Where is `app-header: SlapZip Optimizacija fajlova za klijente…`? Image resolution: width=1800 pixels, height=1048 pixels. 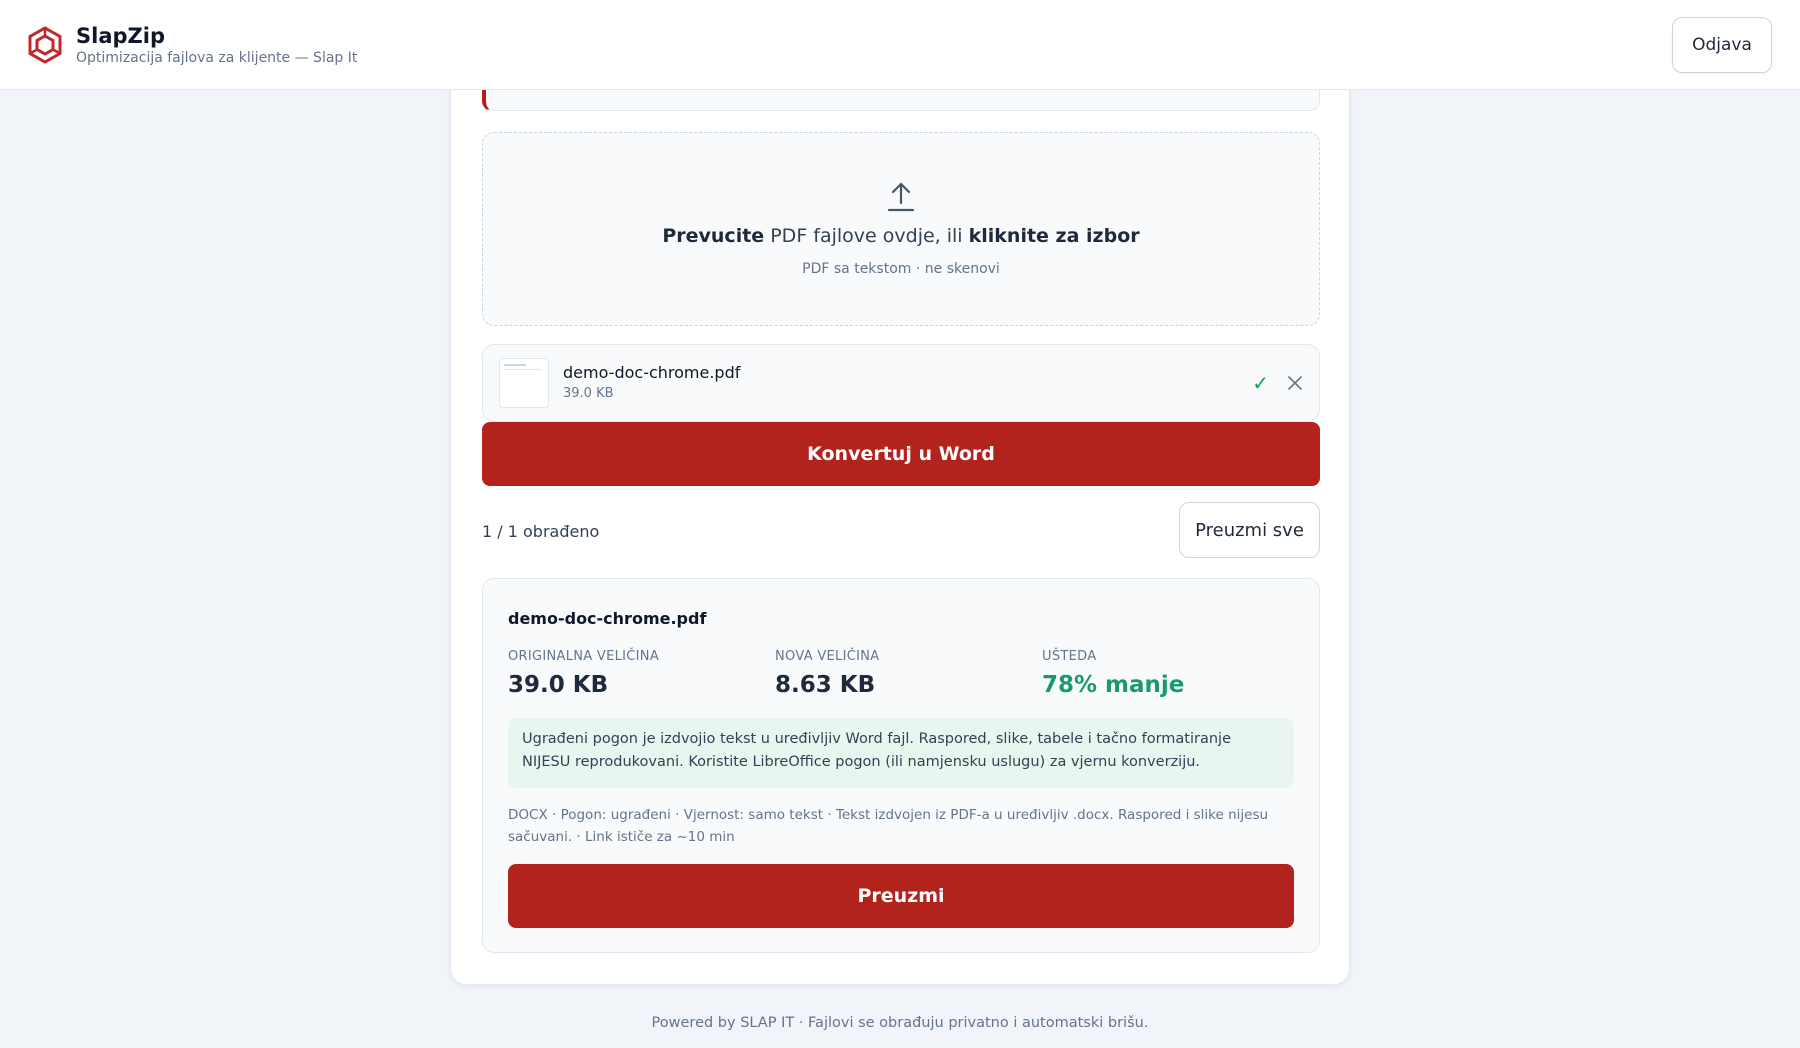
app-header: SlapZip Optimizacija fajlova za klijente… is located at coordinates (900, 45).